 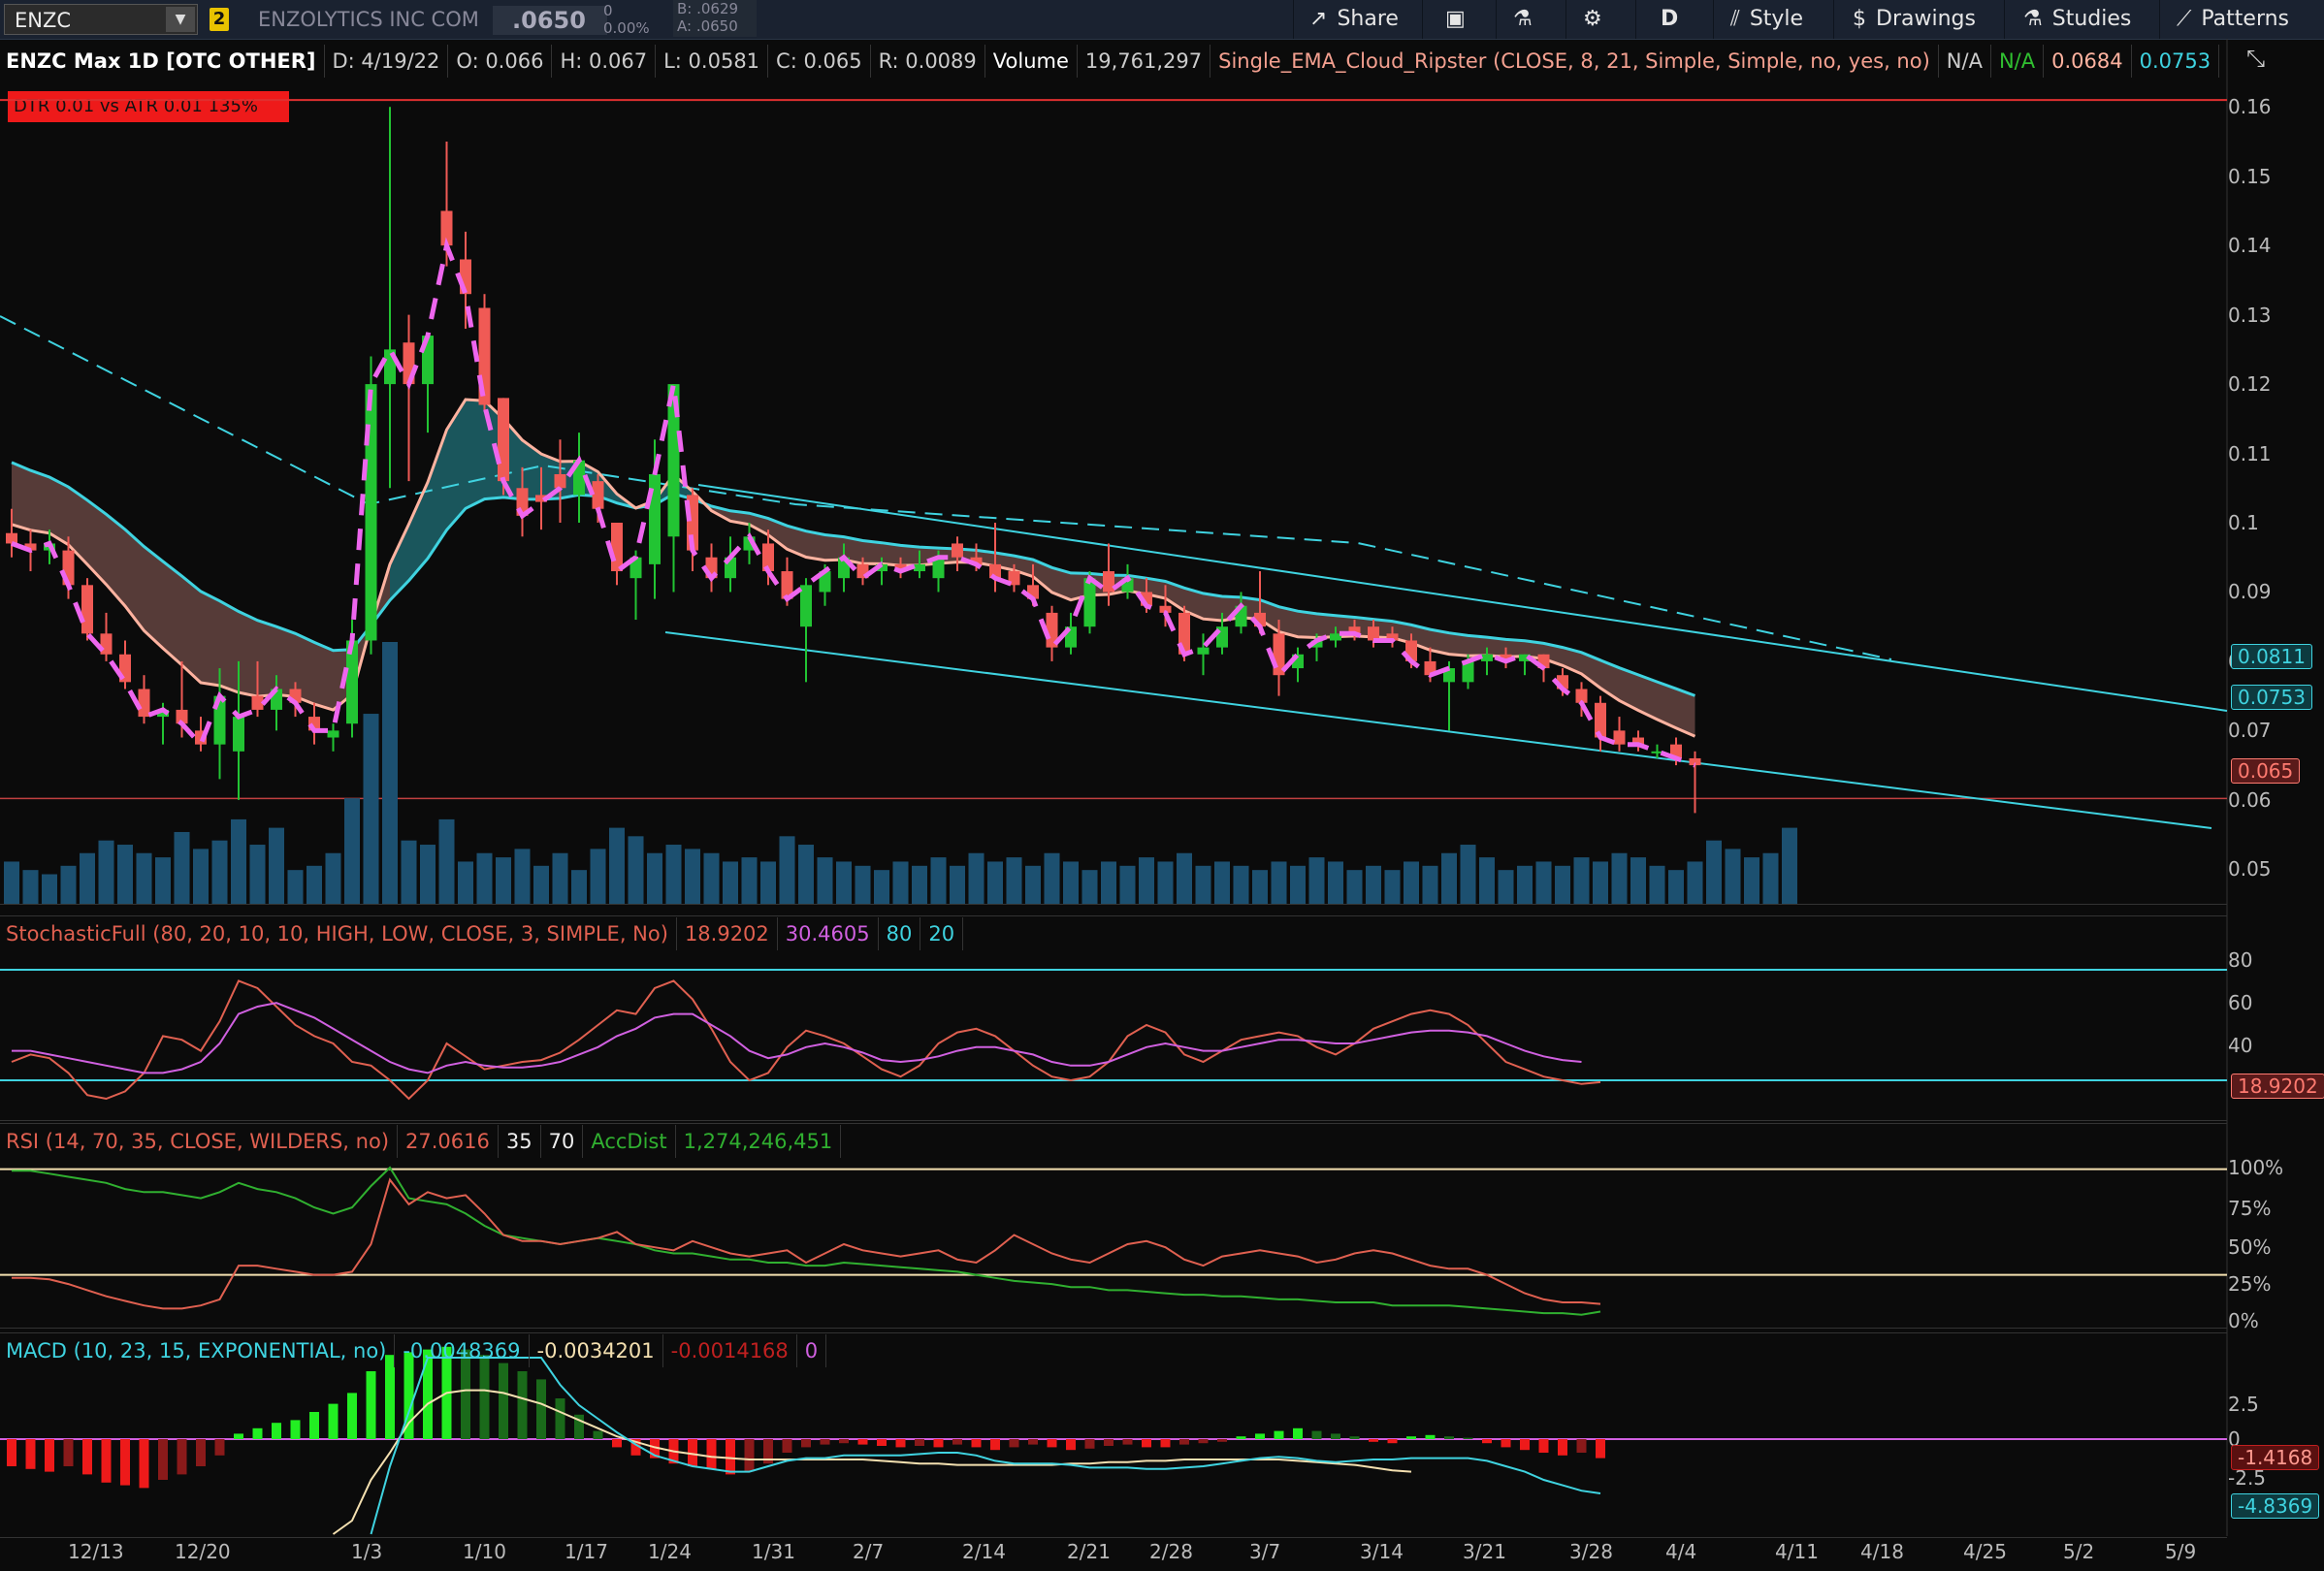 What do you see at coordinates (869, 1551) in the screenshot?
I see `date-tick: 2/7` at bounding box center [869, 1551].